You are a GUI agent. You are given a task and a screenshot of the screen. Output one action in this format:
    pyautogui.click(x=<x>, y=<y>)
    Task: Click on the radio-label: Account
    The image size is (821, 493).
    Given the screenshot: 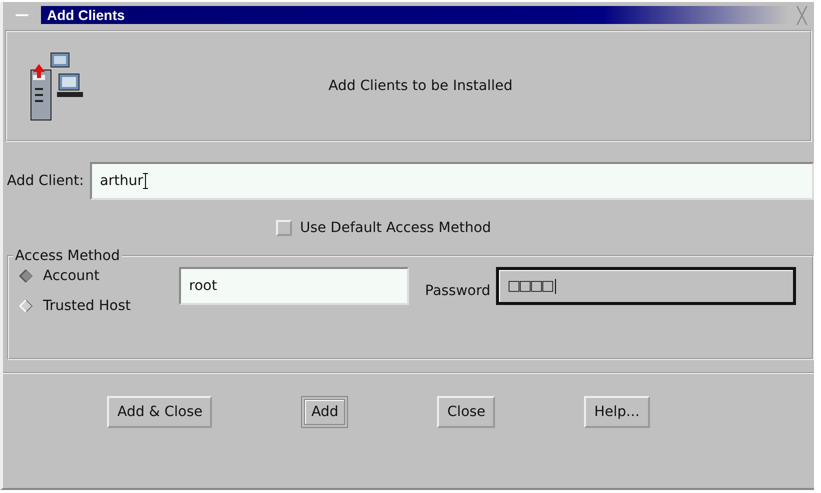 What is the action you would take?
    pyautogui.click(x=71, y=276)
    